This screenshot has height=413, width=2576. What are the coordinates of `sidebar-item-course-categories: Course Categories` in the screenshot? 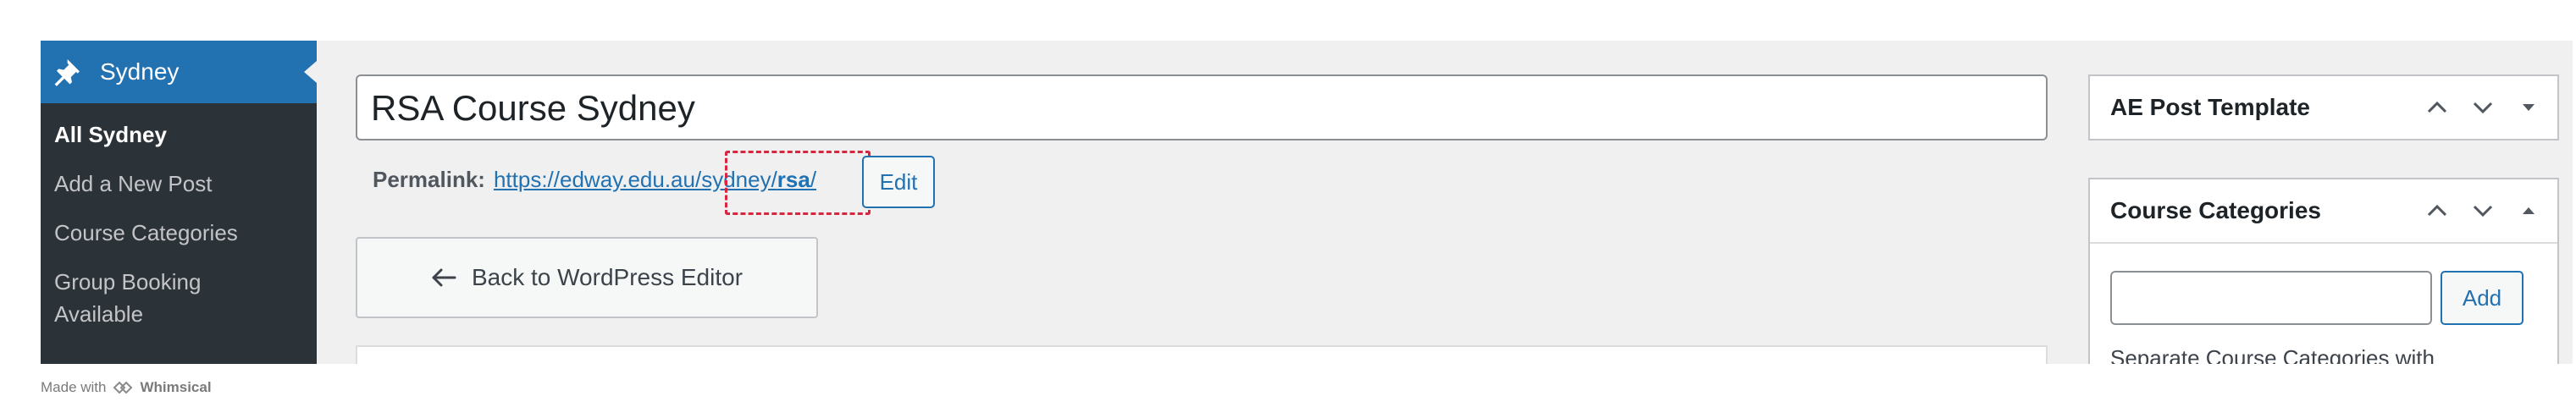 It's located at (179, 233).